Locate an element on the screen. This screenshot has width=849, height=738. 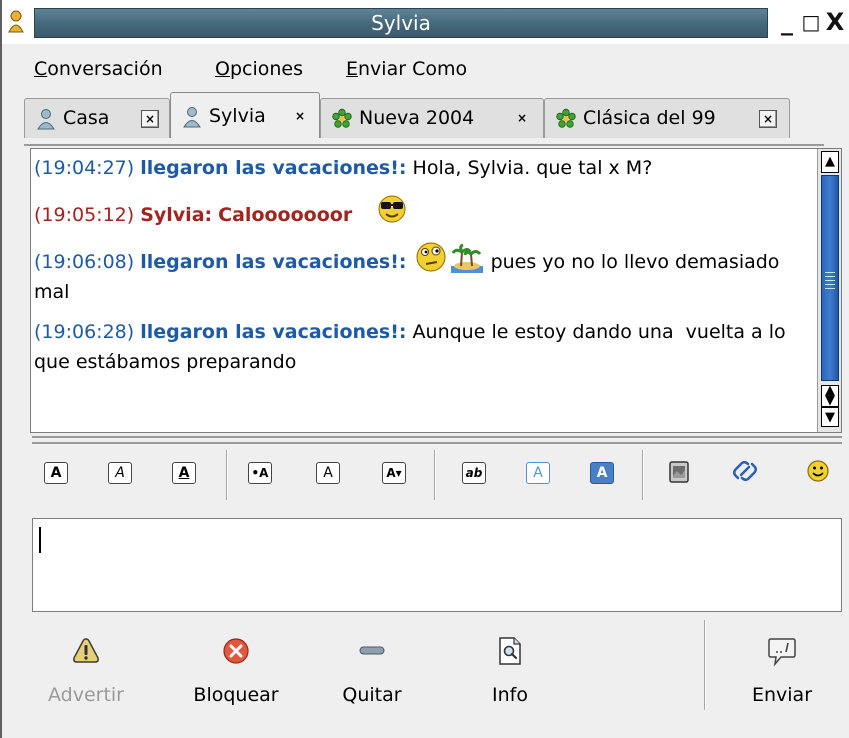
menu-label-rest: pciones is located at coordinates (266, 69).